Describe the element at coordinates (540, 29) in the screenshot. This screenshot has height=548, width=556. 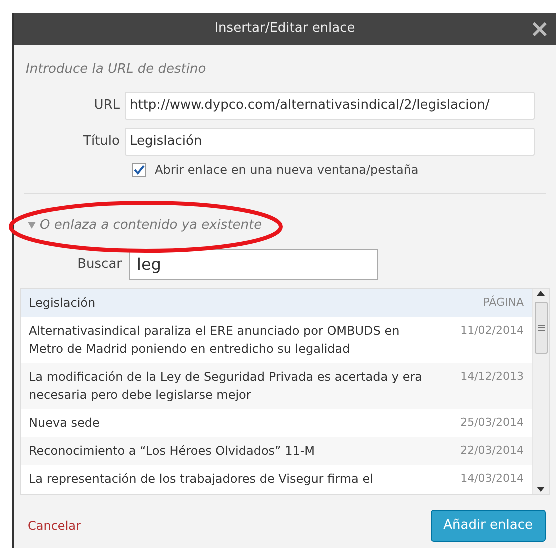
I see `close-button: ×` at that location.